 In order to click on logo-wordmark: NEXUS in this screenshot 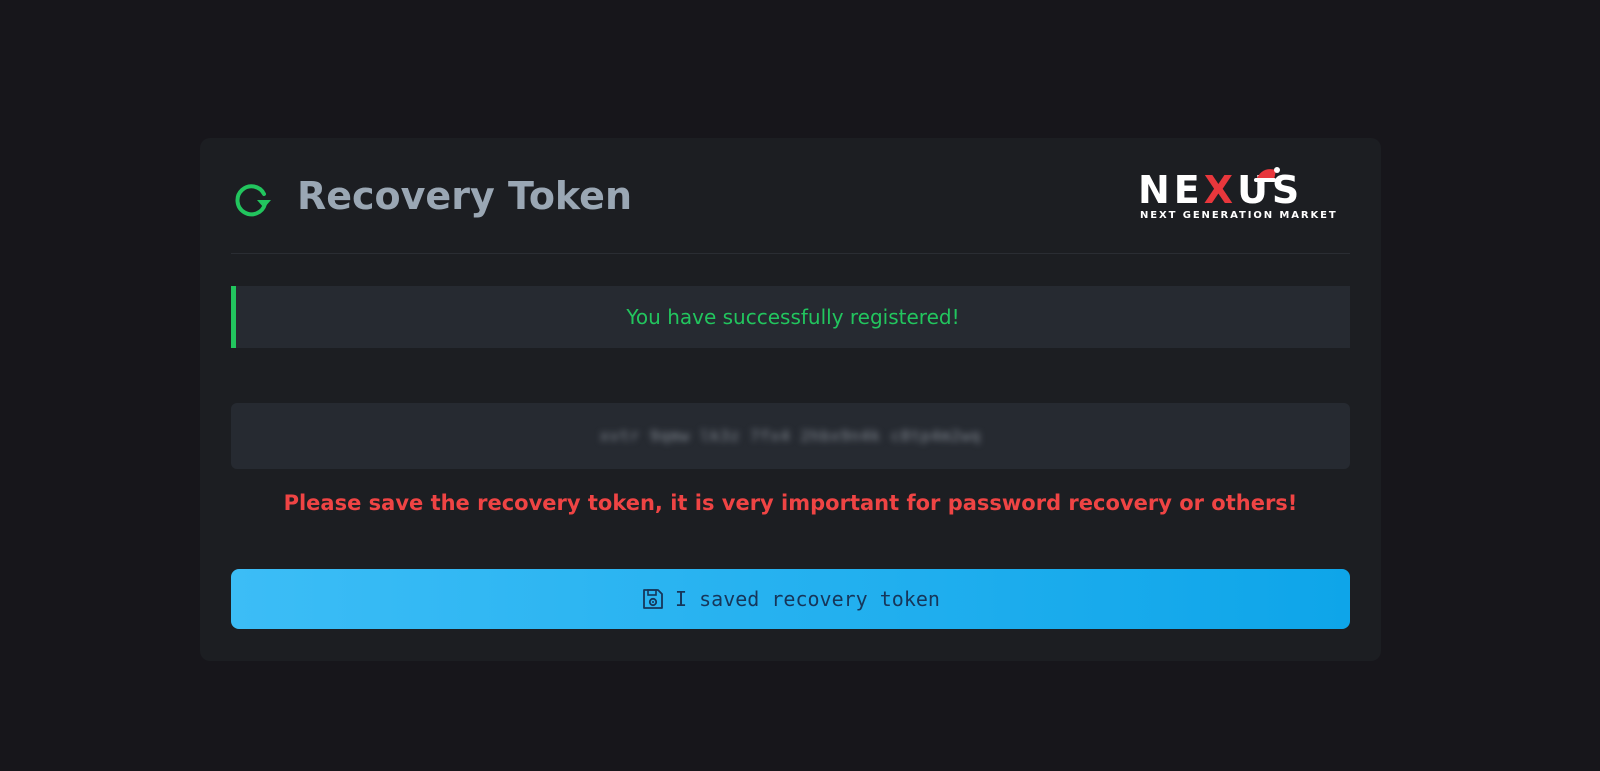, I will do `click(1221, 190)`.